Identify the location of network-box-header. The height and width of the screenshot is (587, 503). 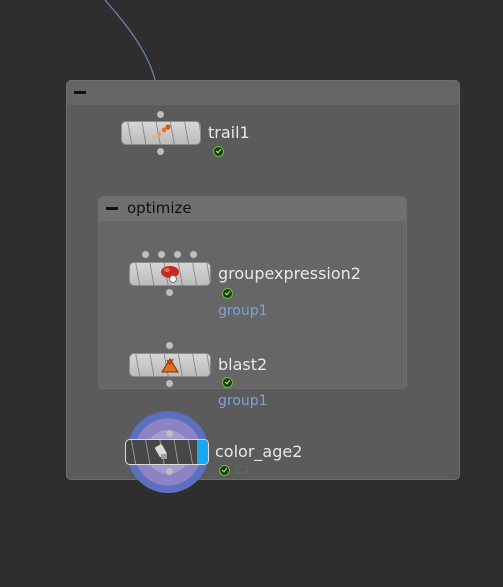
(263, 93).